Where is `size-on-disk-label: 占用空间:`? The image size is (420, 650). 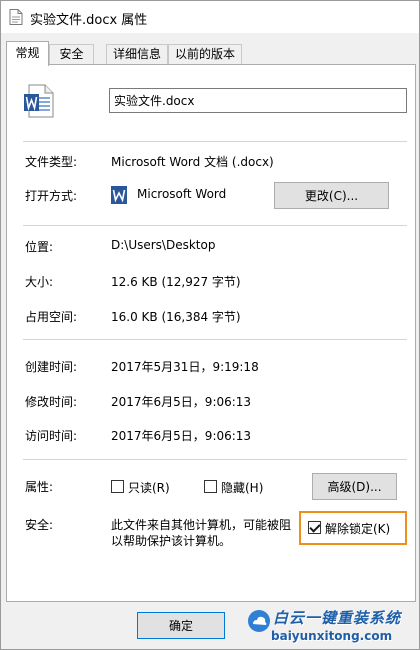 size-on-disk-label: 占用空间: is located at coordinates (51, 317).